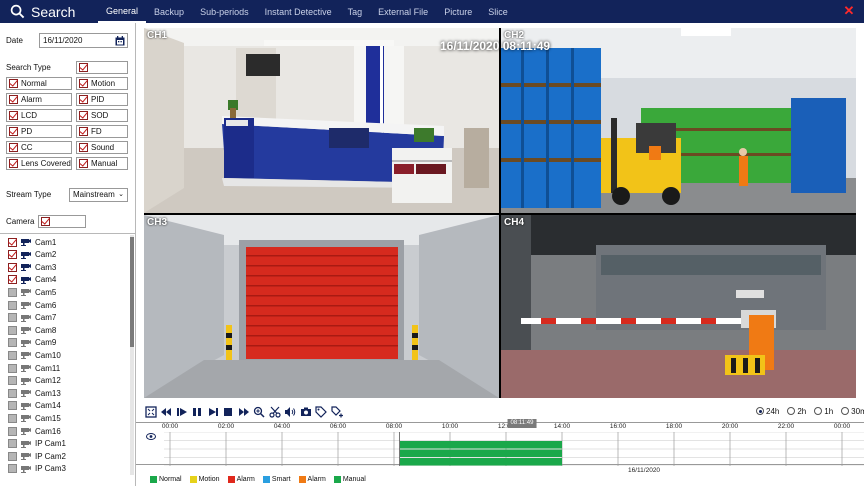 This screenshot has width=864, height=486. I want to click on fast-forward-button, so click(243, 412).